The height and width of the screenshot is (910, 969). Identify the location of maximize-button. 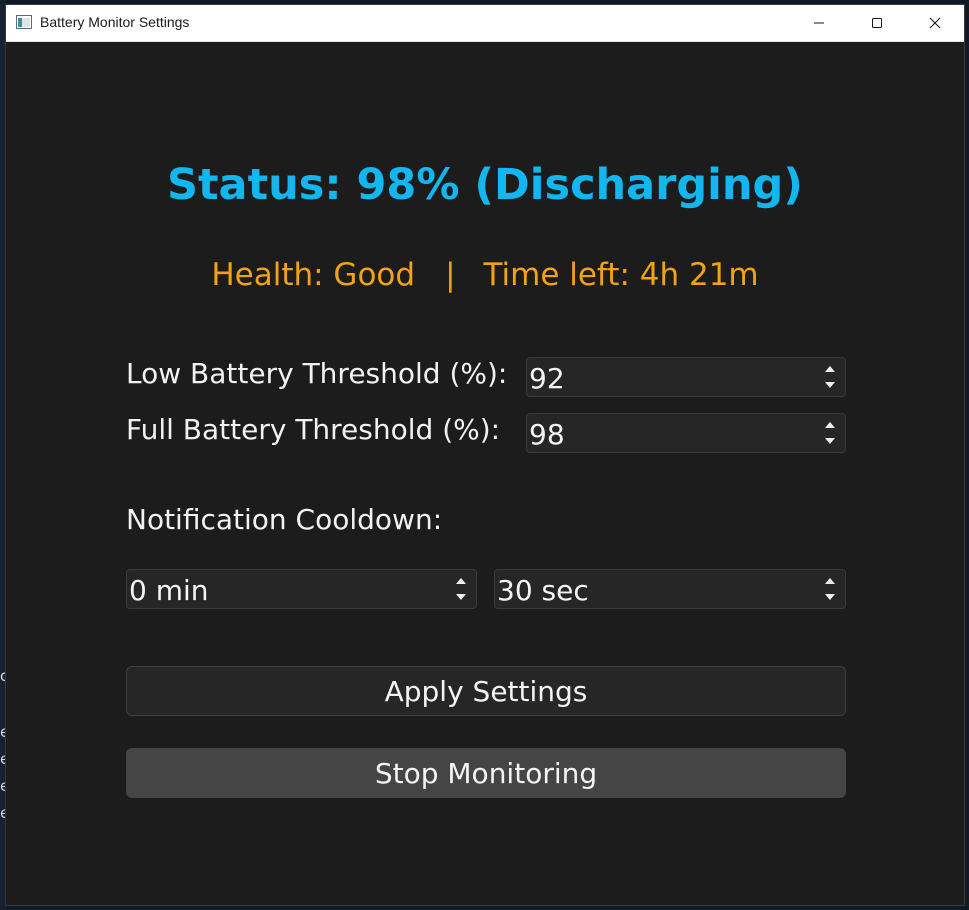
(877, 23).